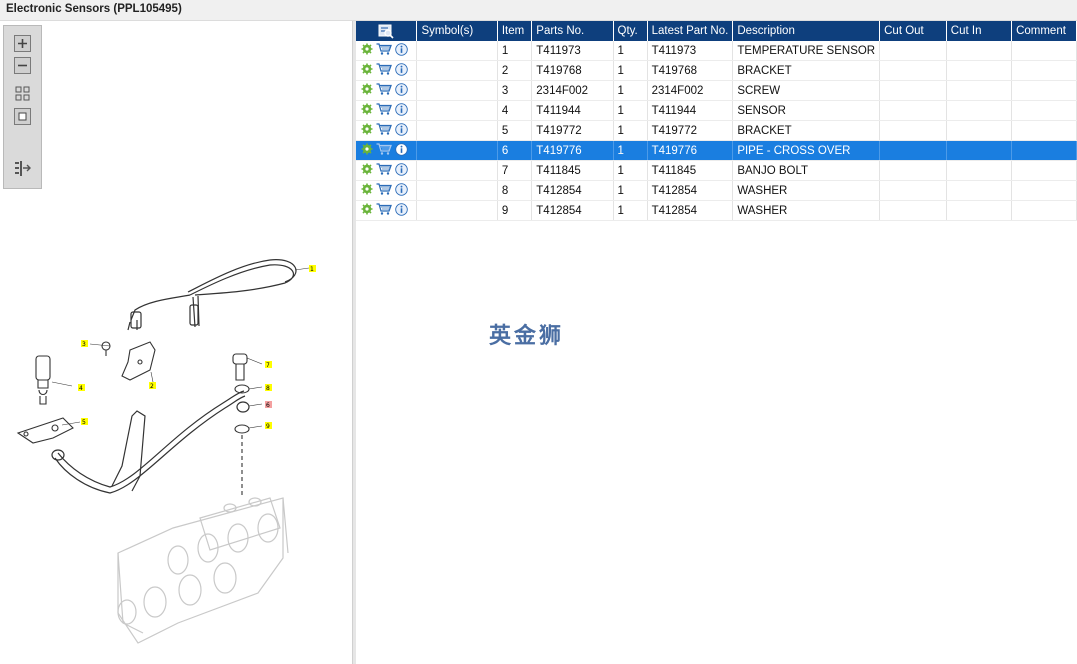 The width and height of the screenshot is (1077, 664). Describe the element at coordinates (572, 210) in the screenshot. I see `cell-parts-no: T412854` at that location.